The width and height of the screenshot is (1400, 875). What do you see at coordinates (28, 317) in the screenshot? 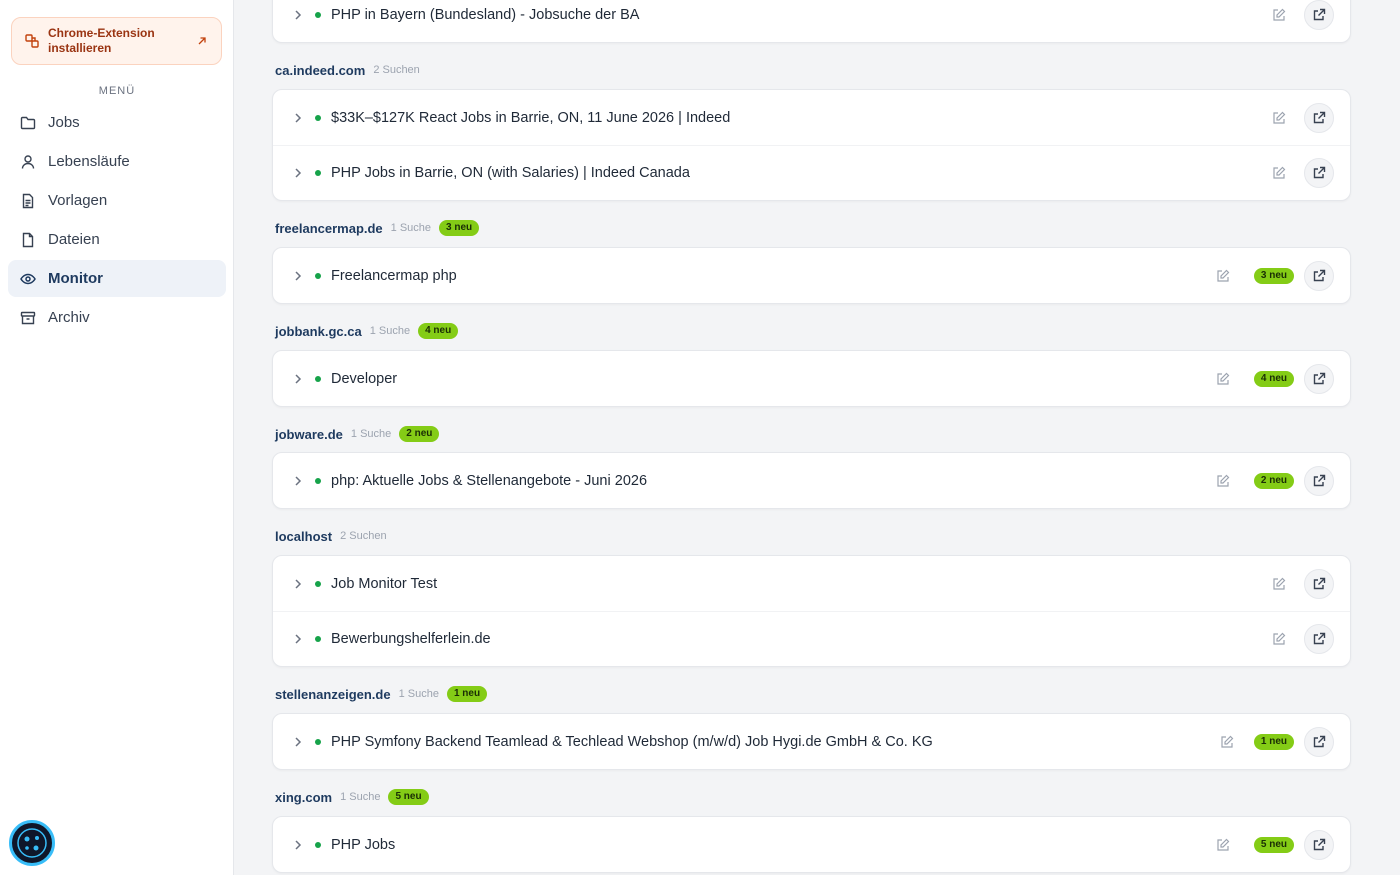
I see `archive-icon` at bounding box center [28, 317].